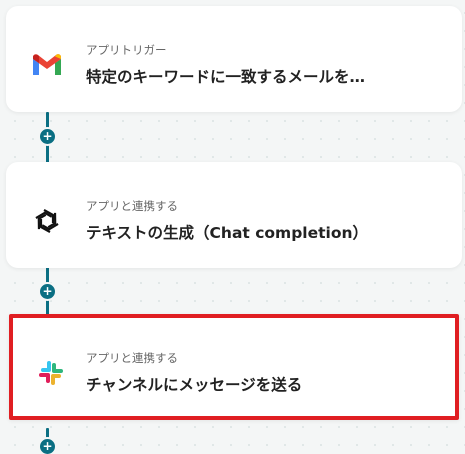  I want to click on step-title: チャンネルにメッセージを送る, so click(194, 385).